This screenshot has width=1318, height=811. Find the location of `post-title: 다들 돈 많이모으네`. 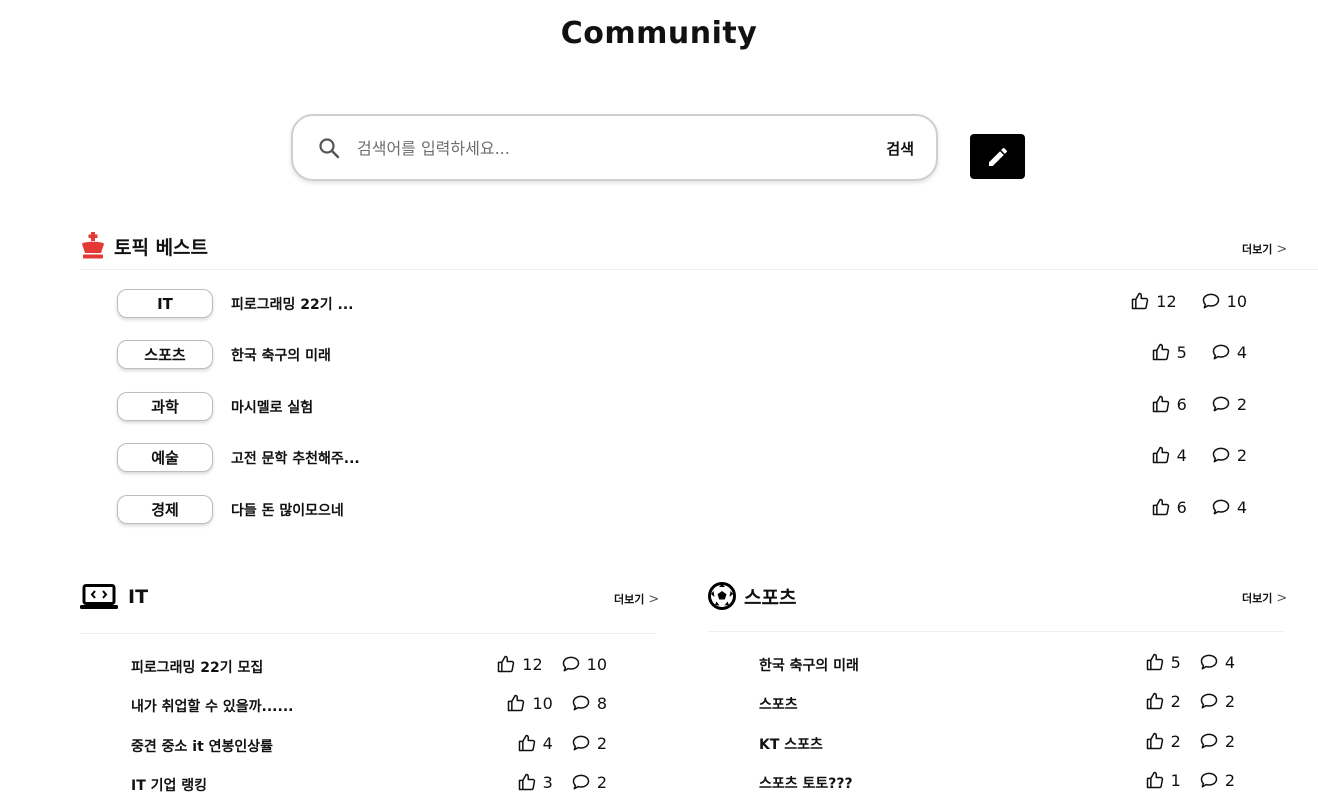

post-title: 다들 돈 많이모으네 is located at coordinates (287, 510).